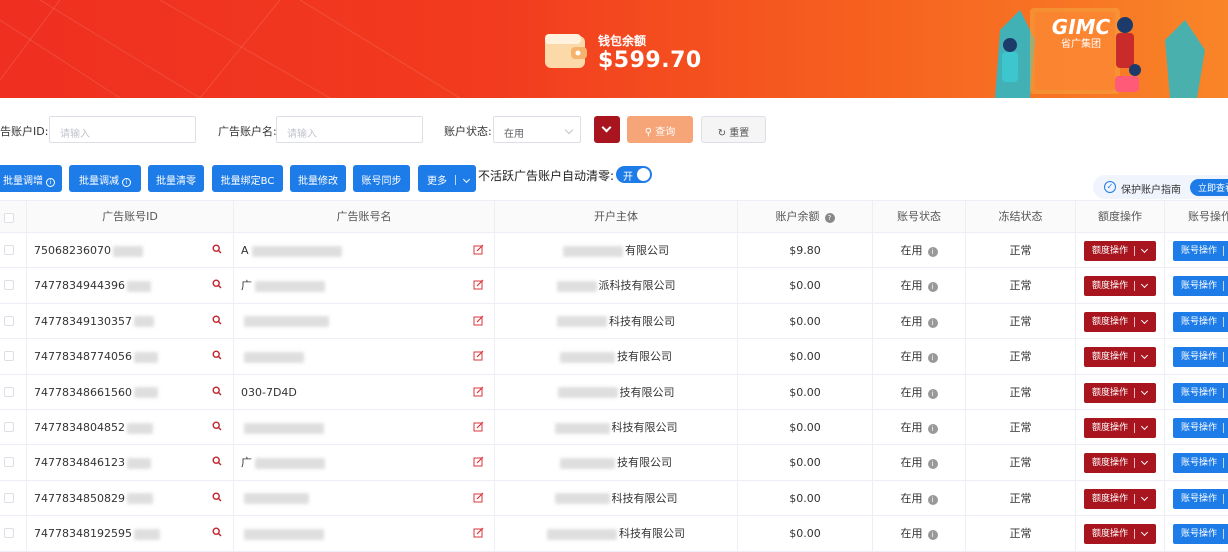  I want to click on account-protection-guide: ✓ 保护账户指南 立即查看, so click(1160, 187).